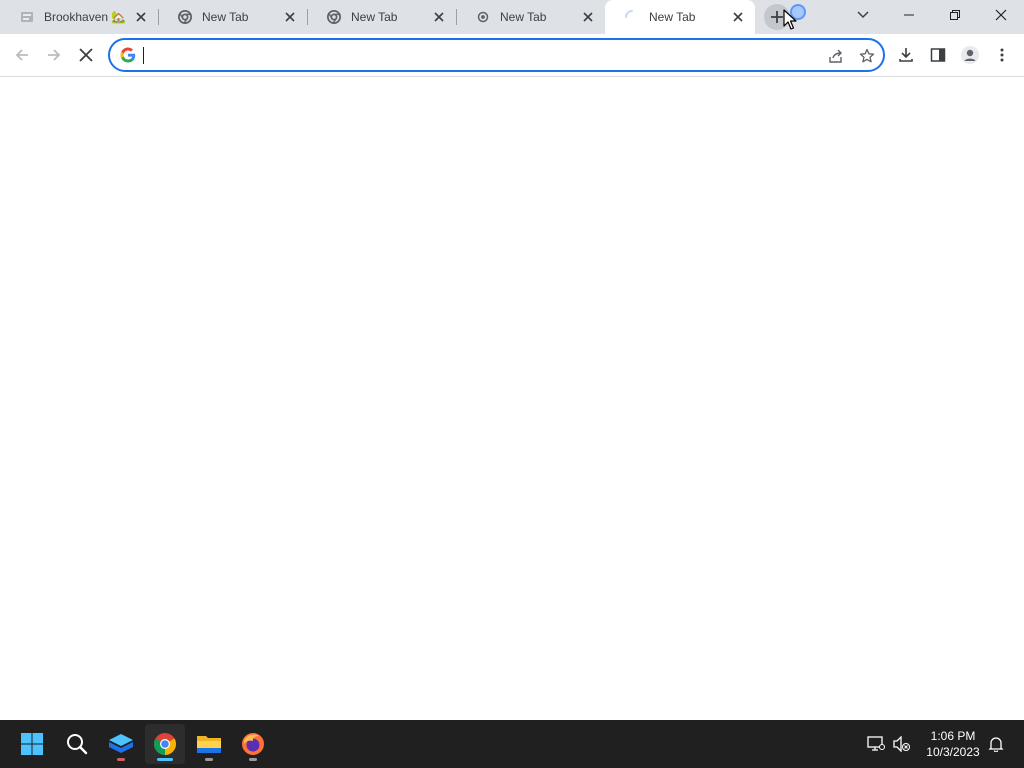 The image size is (1024, 768). I want to click on close-window-button, so click(1001, 15).